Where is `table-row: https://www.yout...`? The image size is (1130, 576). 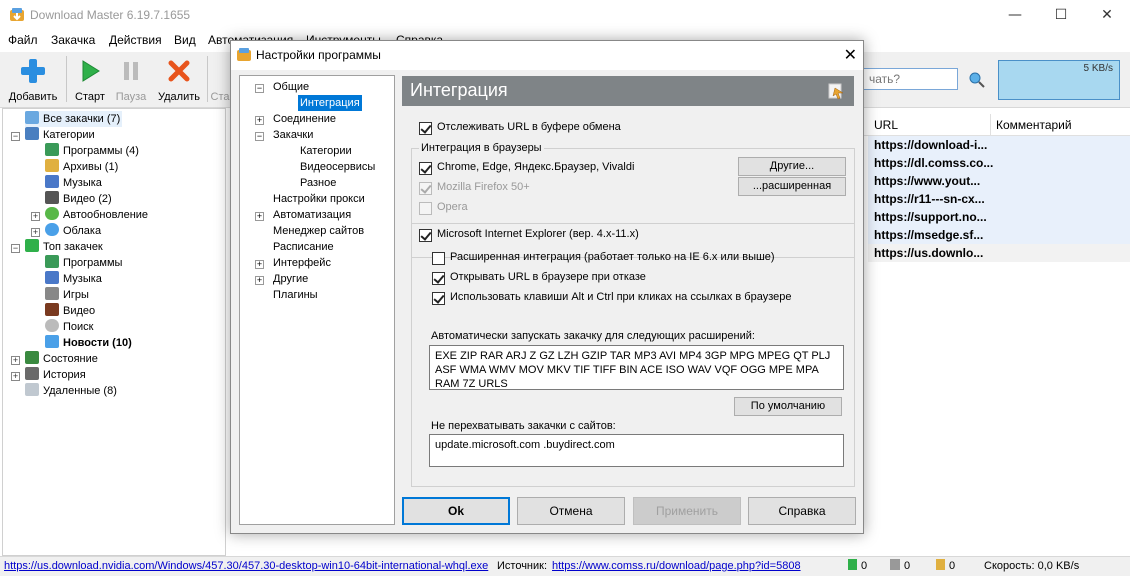 table-row: https://www.yout... is located at coordinates (999, 181).